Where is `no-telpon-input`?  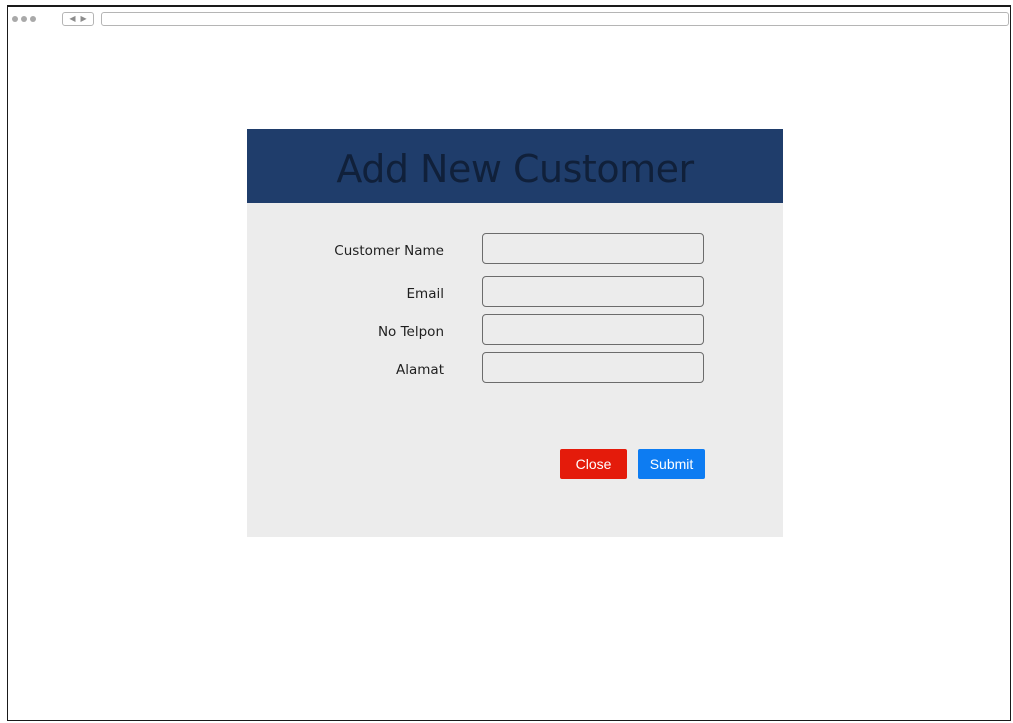
no-telpon-input is located at coordinates (593, 329).